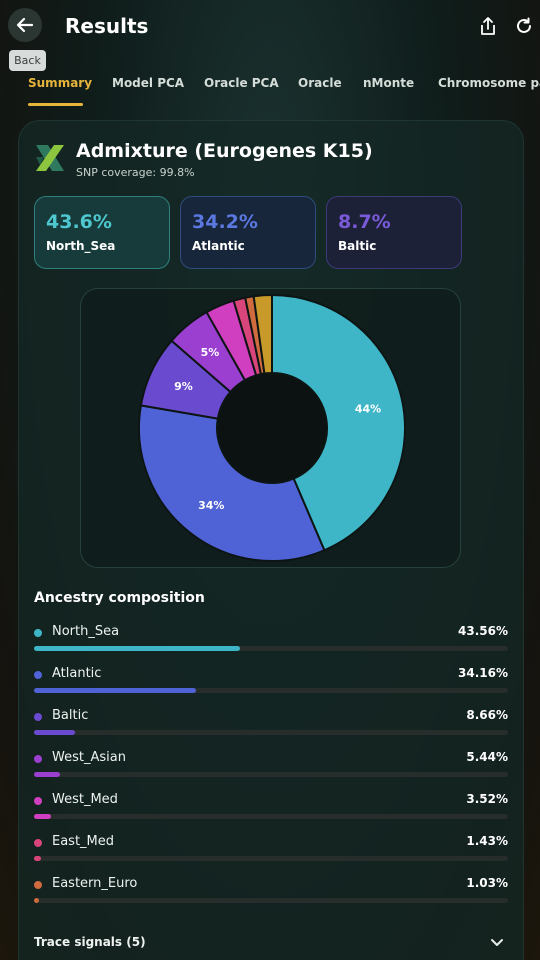 Image resolution: width=540 pixels, height=960 pixels. What do you see at coordinates (487, 715) in the screenshot?
I see `component-percent: 8.66%` at bounding box center [487, 715].